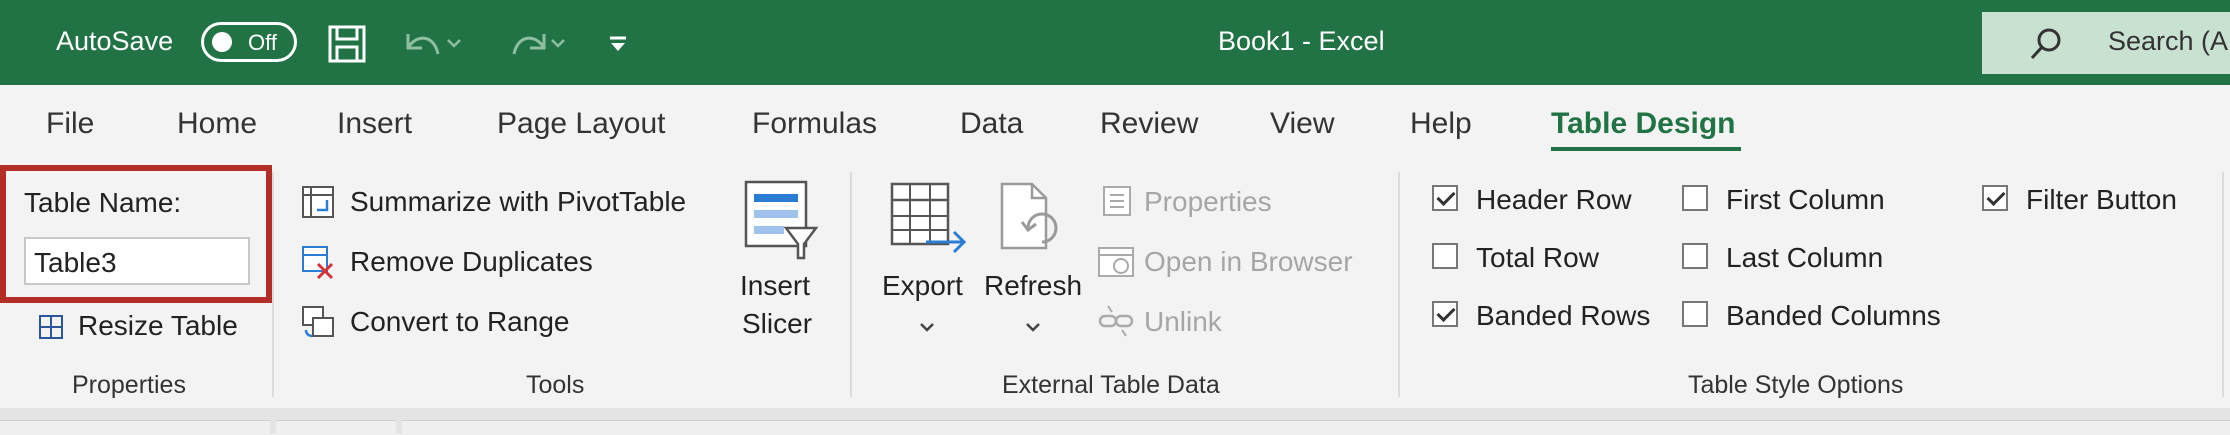  I want to click on refresh-icon, so click(1029, 216).